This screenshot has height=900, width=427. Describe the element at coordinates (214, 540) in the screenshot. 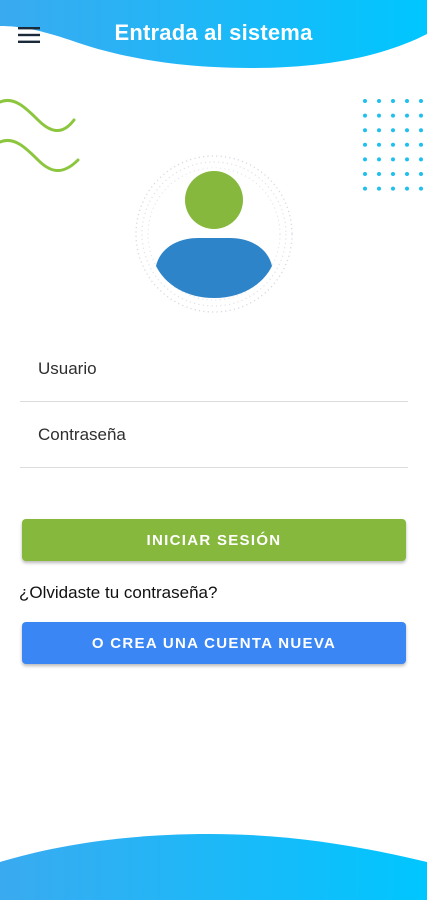

I see `login-button: INICIAR SESIÓN` at that location.